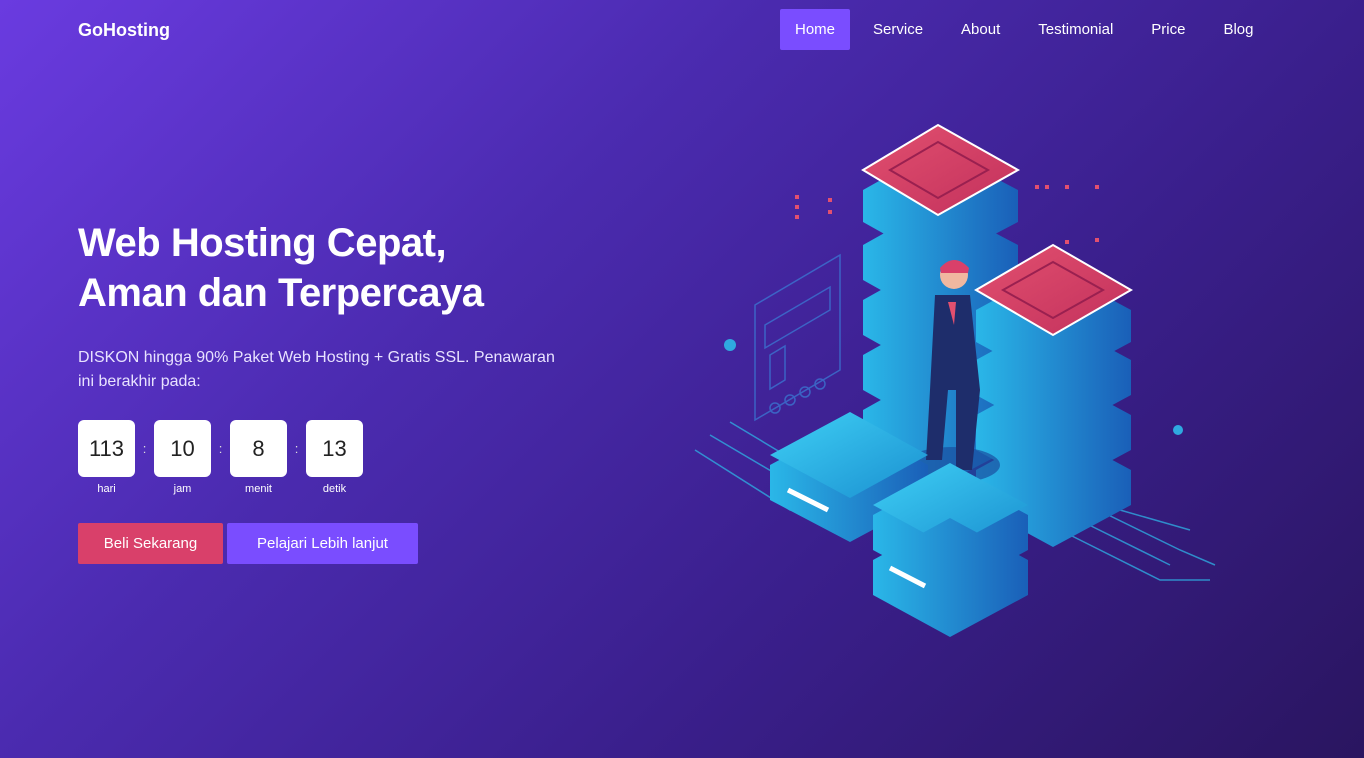 This screenshot has height=758, width=1364. I want to click on hero-title: Web Hosting Cepat, Aman dan Terpercaya, so click(358, 268).